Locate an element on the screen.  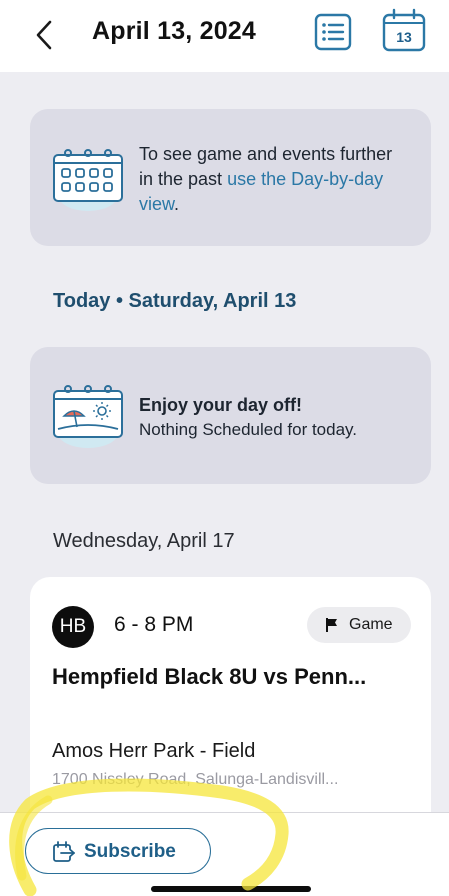
info-text-period: . is located at coordinates (177, 204).